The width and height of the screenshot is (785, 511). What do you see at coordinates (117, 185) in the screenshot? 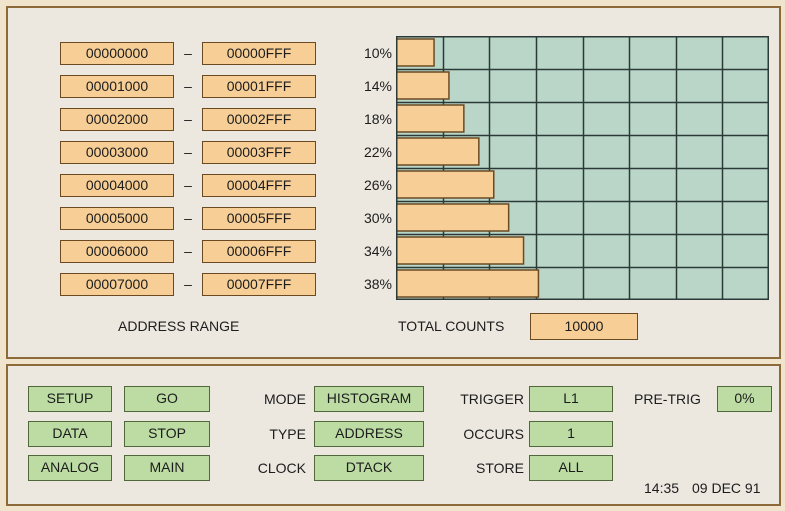
I see `range-start-field: 00004000` at bounding box center [117, 185].